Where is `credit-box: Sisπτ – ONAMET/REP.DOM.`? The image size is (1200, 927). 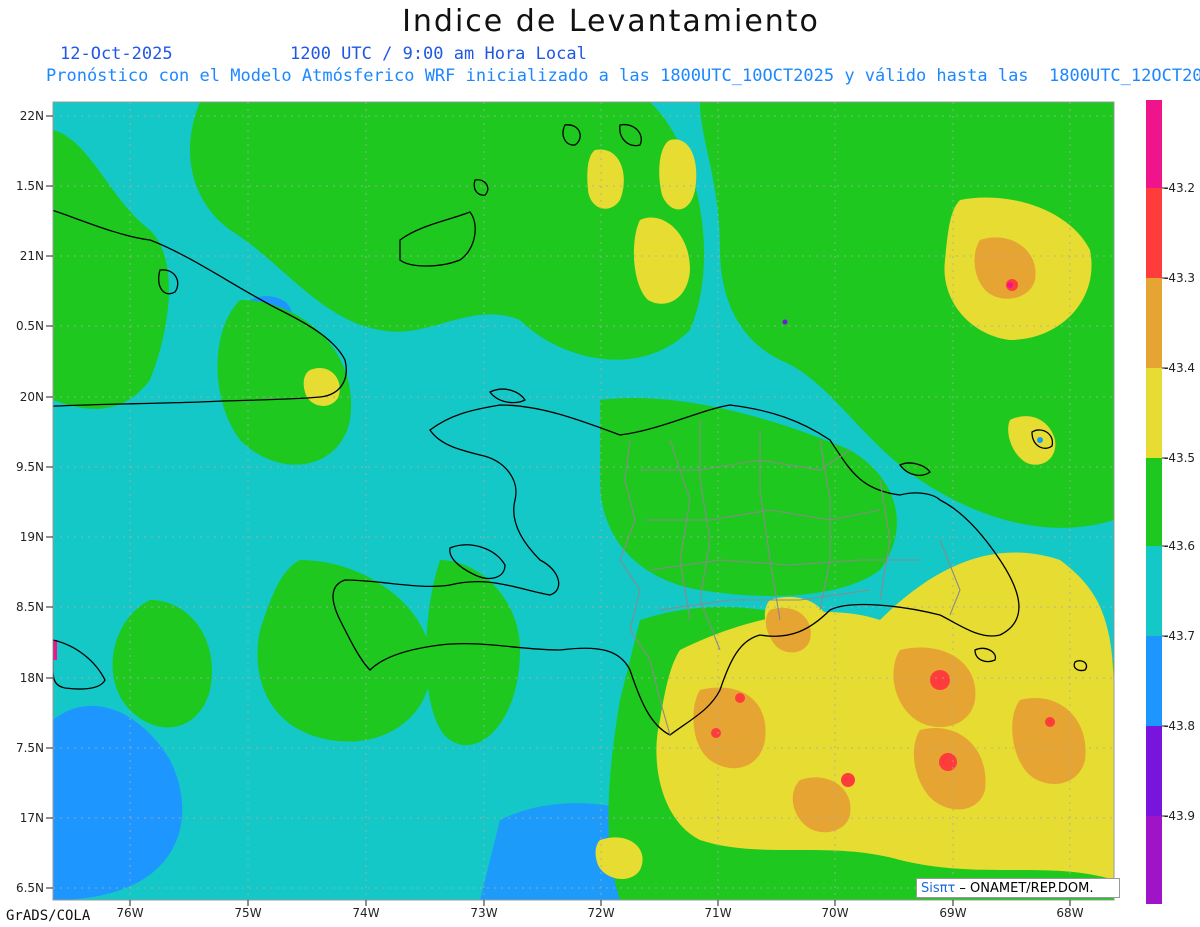
credit-box: Sisπτ – ONAMET/REP.DOM. is located at coordinates (1018, 888).